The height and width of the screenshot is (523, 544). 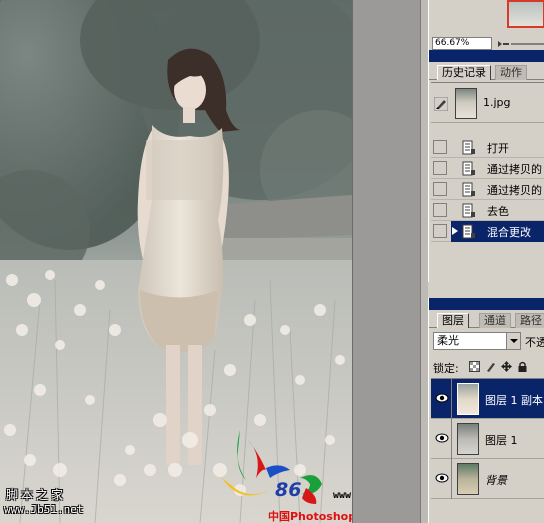 I want to click on blend-mode-select: 柔光, so click(x=477, y=341).